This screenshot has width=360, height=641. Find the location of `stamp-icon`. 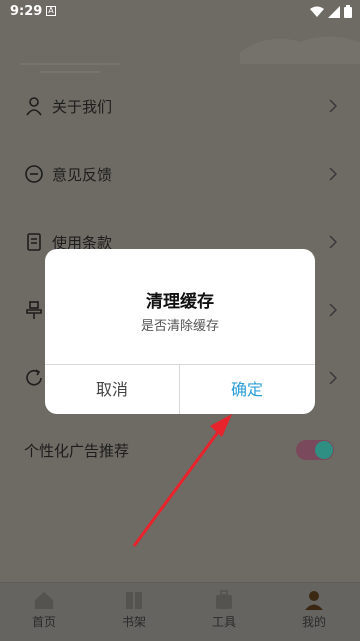

stamp-icon is located at coordinates (34, 310).